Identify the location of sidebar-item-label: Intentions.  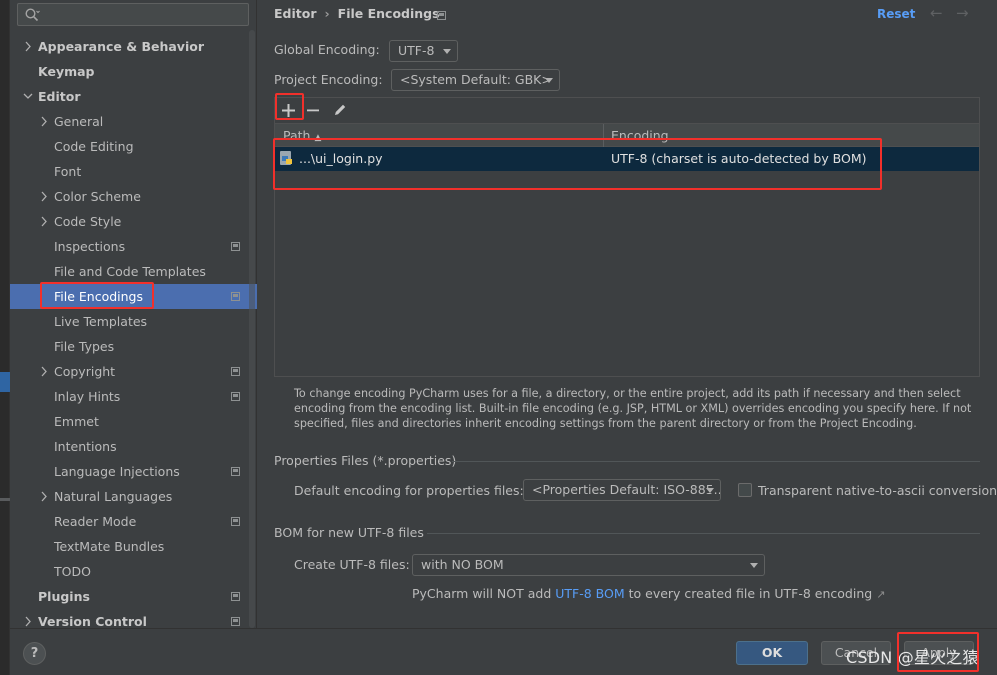
(85, 446).